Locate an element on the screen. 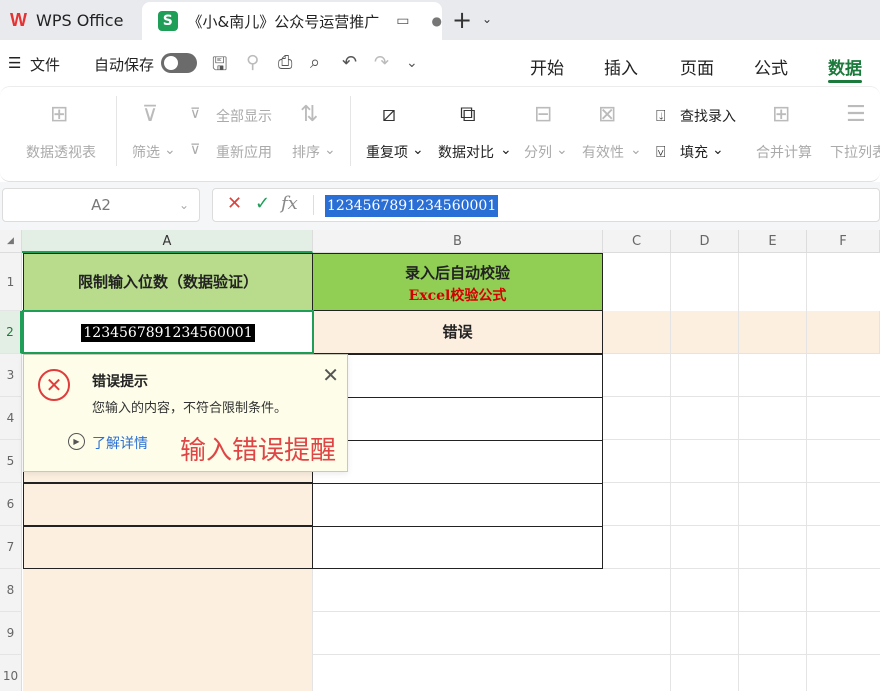  title-tab-bar: W WPS Office S 《小&南儿》公众号运营推广 ▭ ● + ⌄ is located at coordinates (440, 20).